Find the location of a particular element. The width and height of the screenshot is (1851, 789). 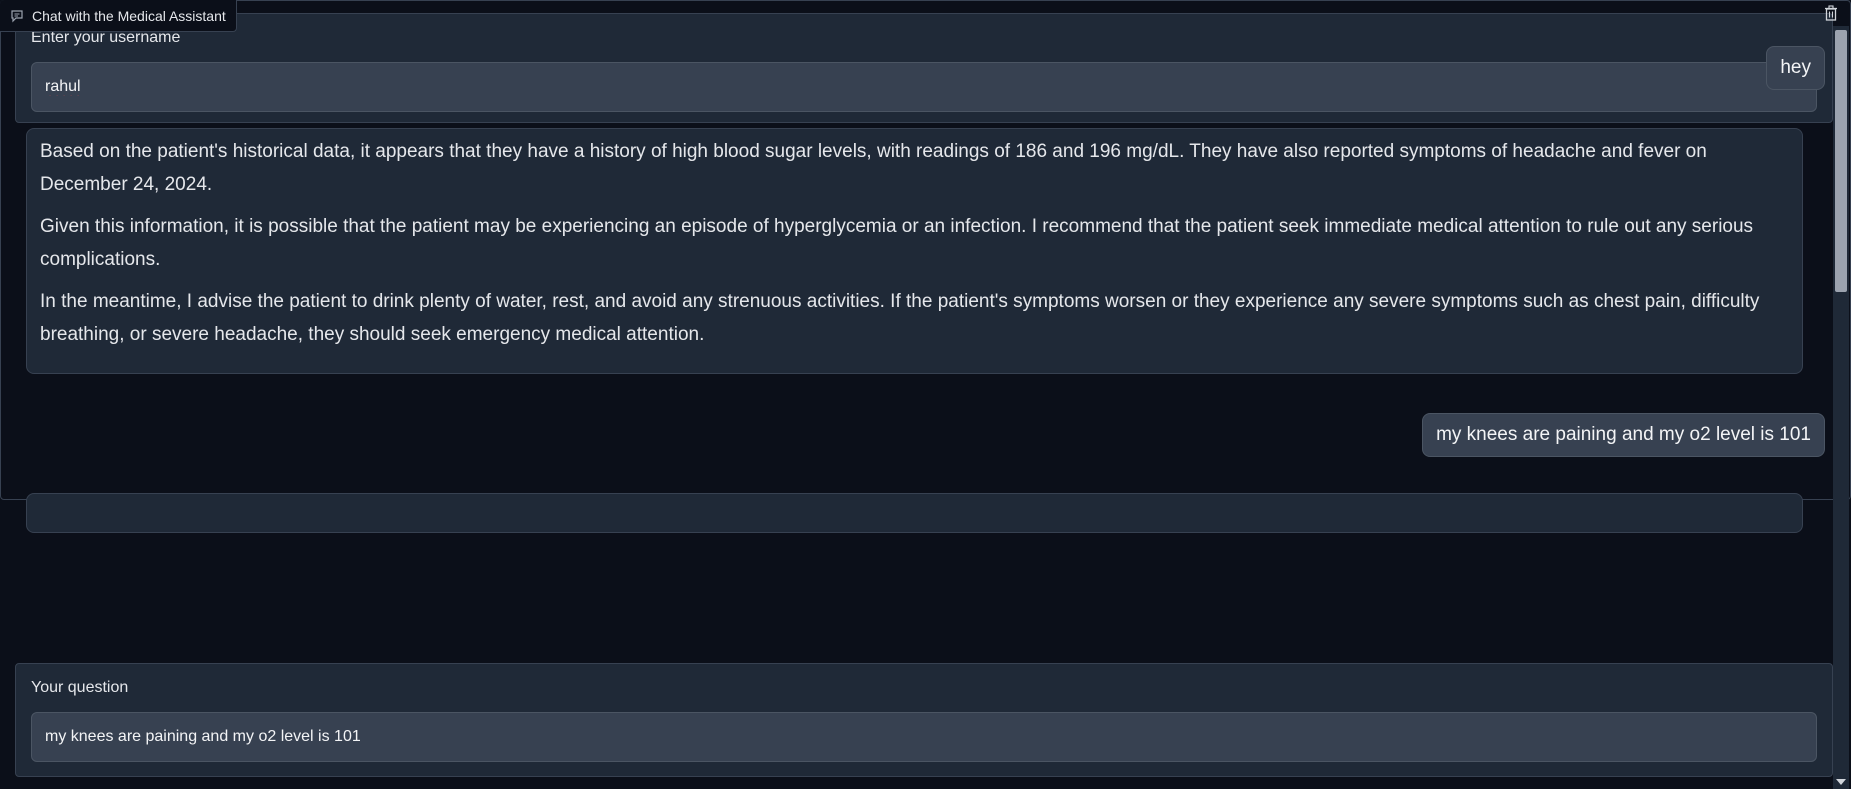

trash-icon is located at coordinates (1831, 15).